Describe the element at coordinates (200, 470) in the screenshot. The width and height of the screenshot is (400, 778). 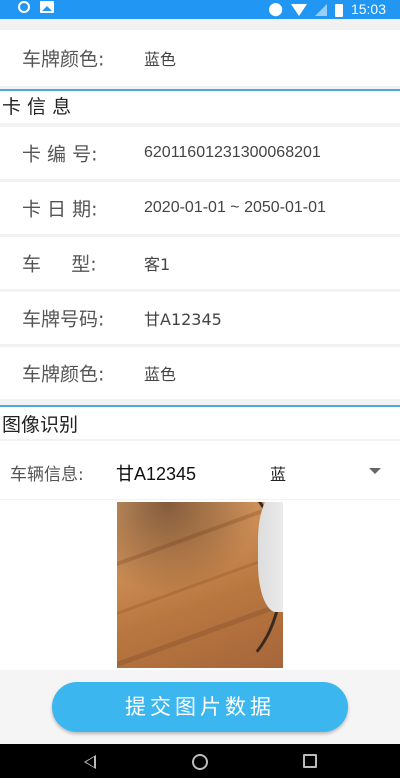
I see `vehicle-info-row: 车辆信息: 甘A12345 蓝` at that location.